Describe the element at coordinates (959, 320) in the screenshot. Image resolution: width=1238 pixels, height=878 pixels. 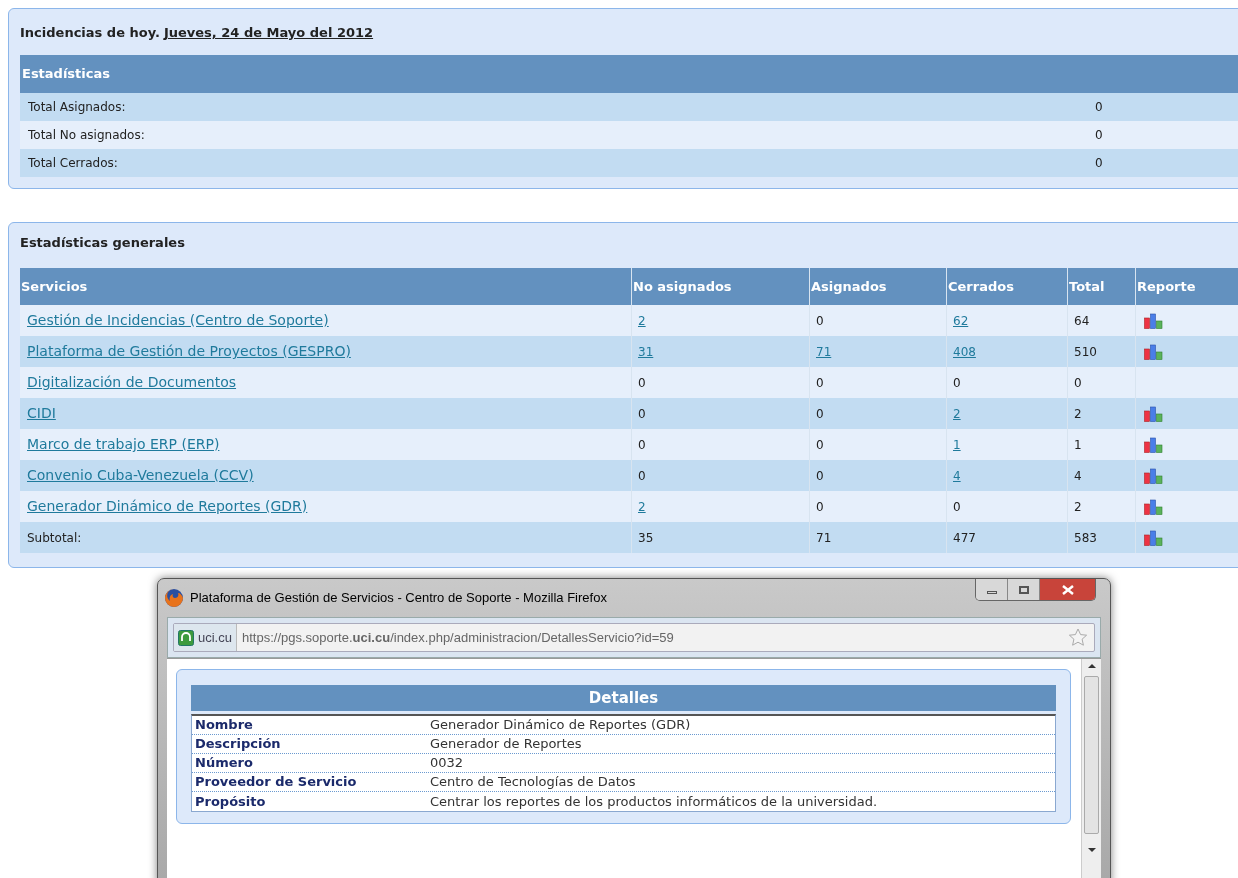
I see `table-link: 62` at that location.